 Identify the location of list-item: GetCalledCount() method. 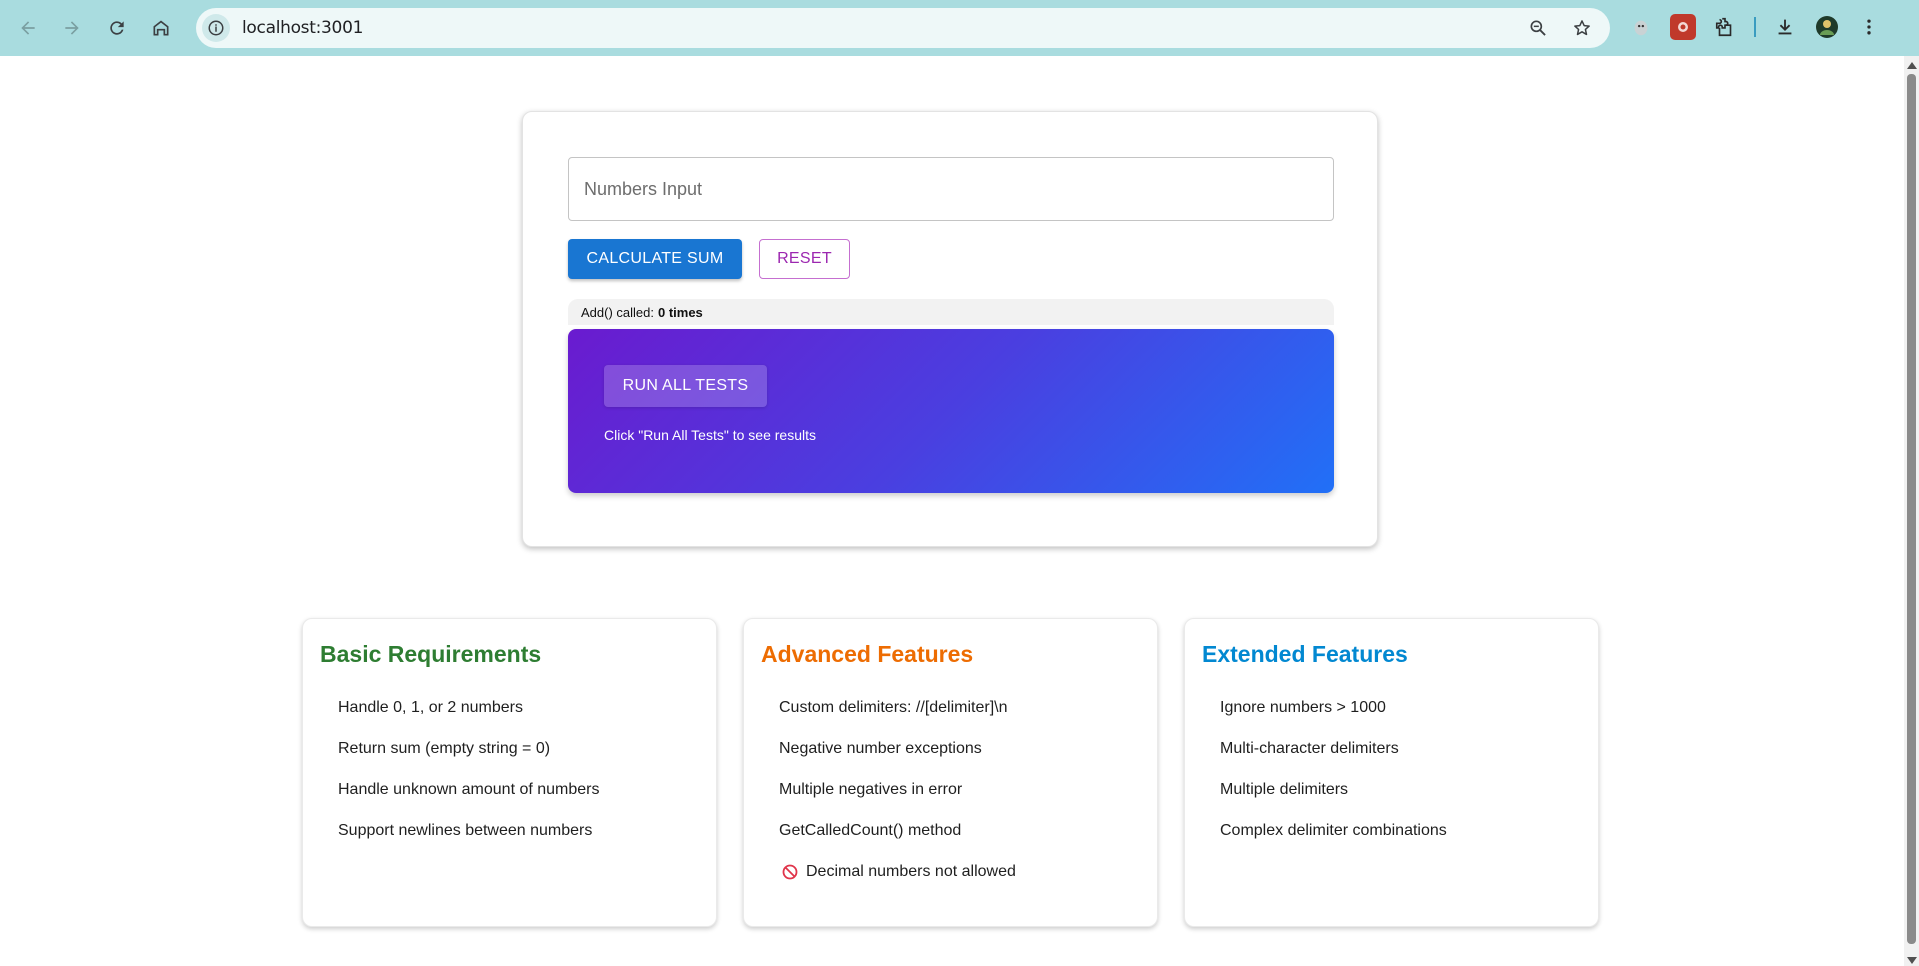
(870, 830).